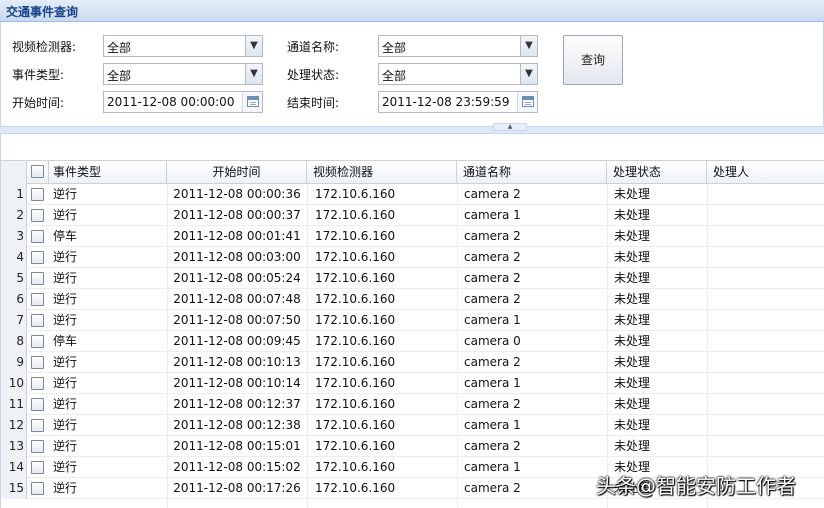 The width and height of the screenshot is (824, 508). I want to click on row-number: 8, so click(14, 341).